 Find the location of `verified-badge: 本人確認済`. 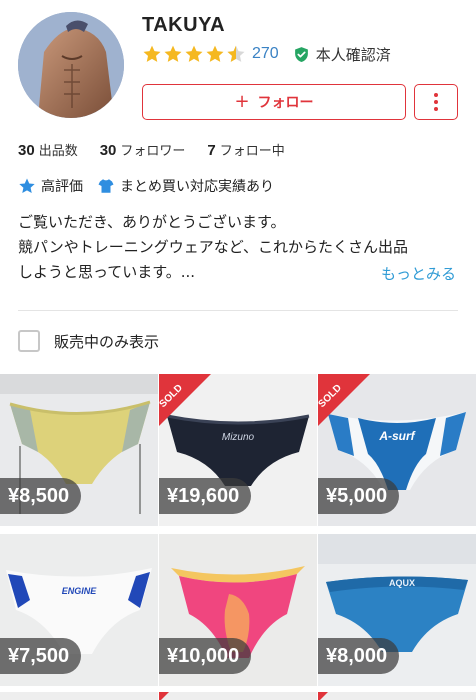

verified-badge: 本人確認済 is located at coordinates (342, 54).